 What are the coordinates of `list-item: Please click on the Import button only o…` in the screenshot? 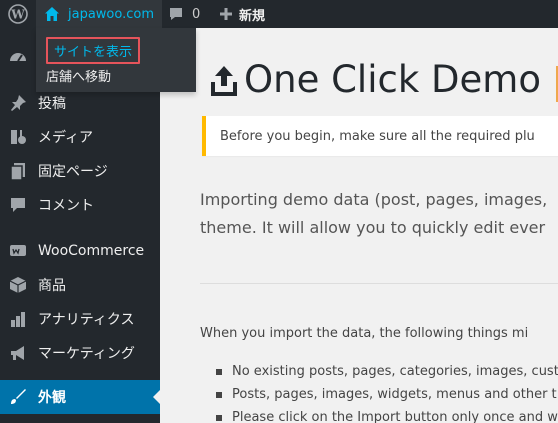 It's located at (386, 416).